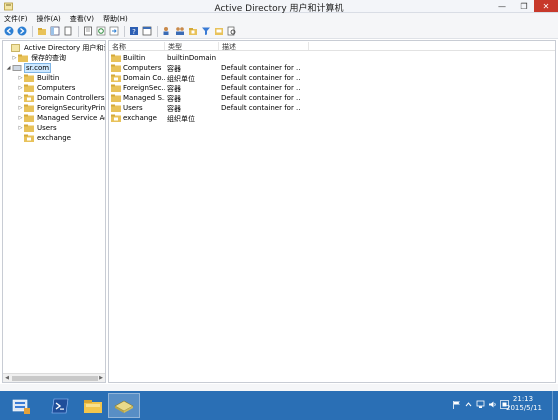  I want to click on list-item: exchange 组织单位, so click(332, 118).